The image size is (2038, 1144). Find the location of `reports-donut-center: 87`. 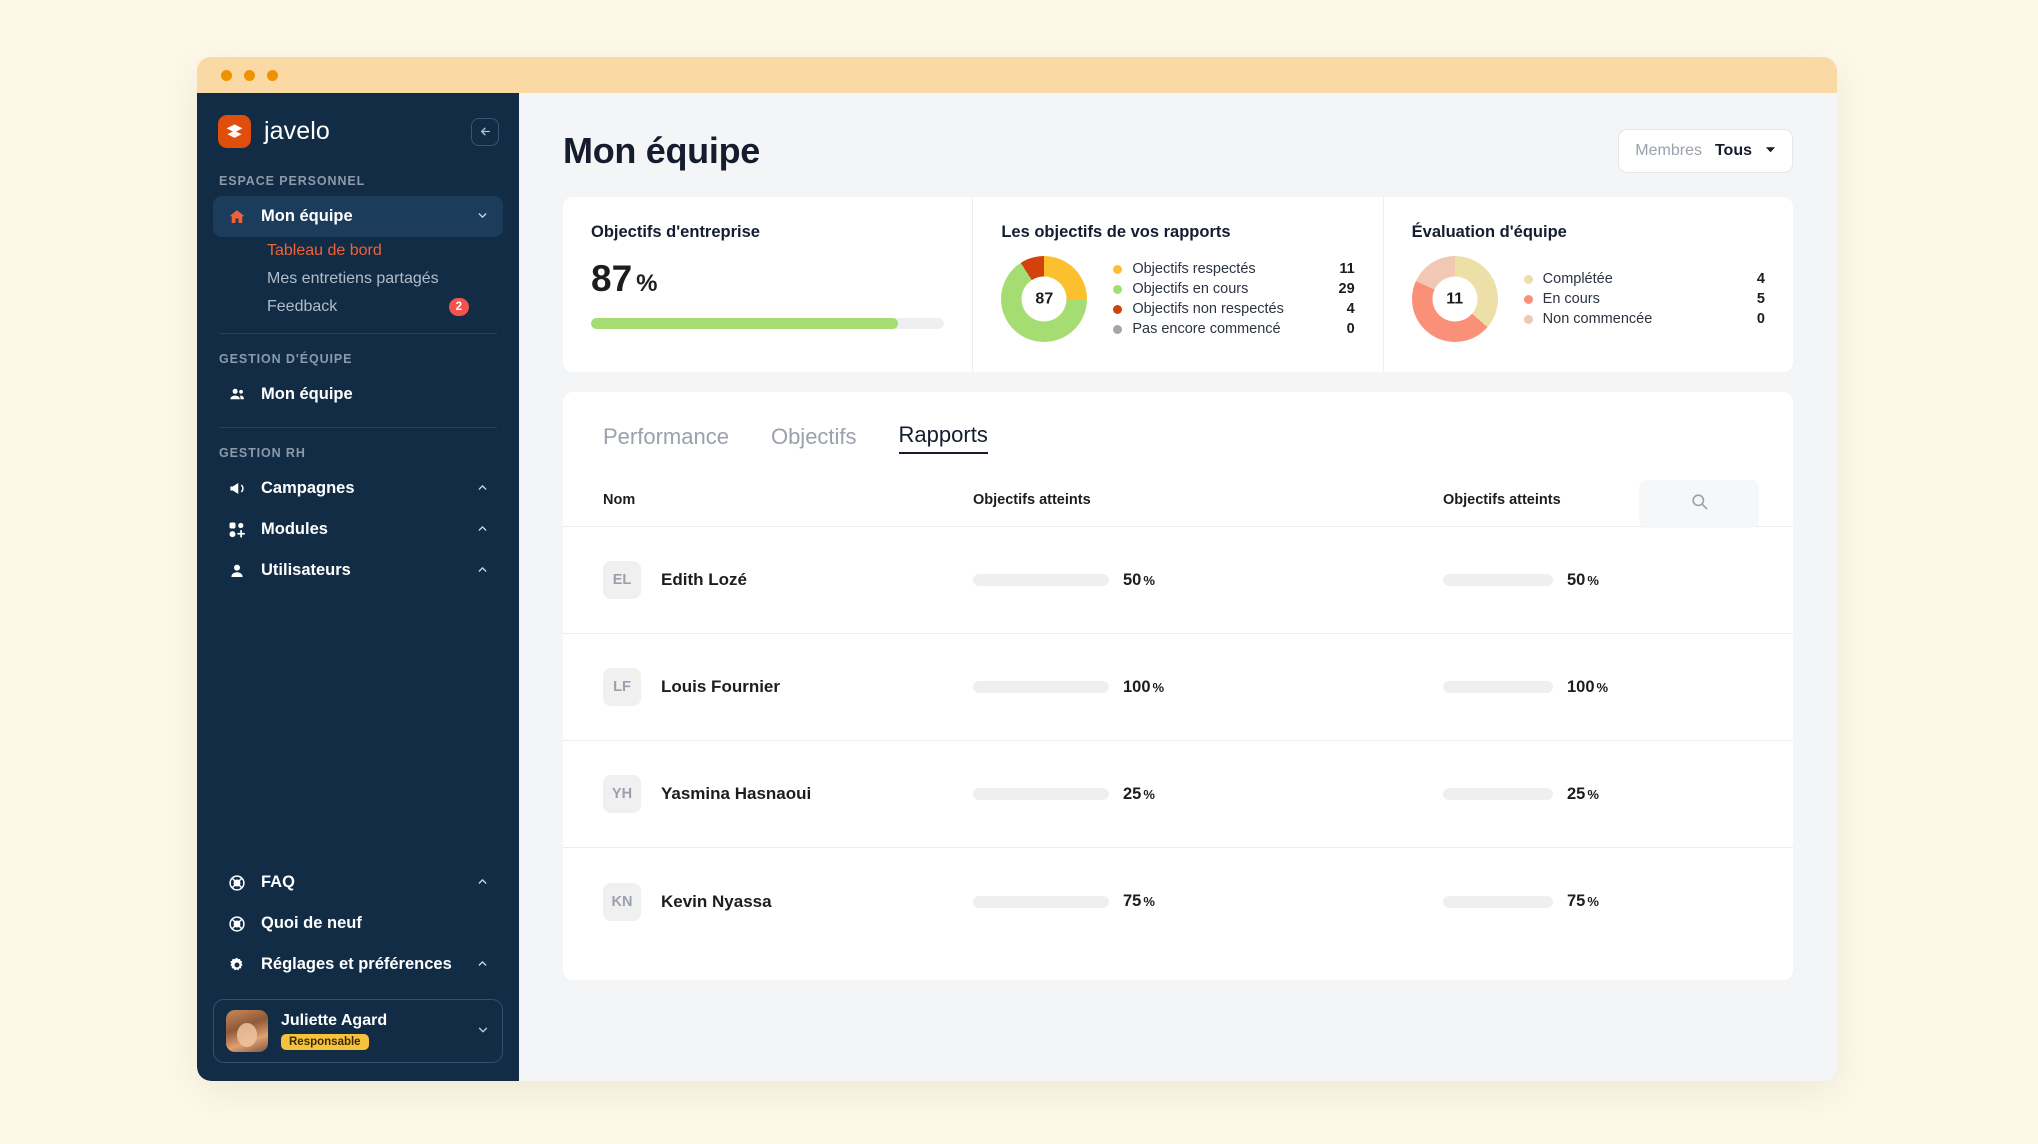

reports-donut-center: 87 is located at coordinates (1044, 299).